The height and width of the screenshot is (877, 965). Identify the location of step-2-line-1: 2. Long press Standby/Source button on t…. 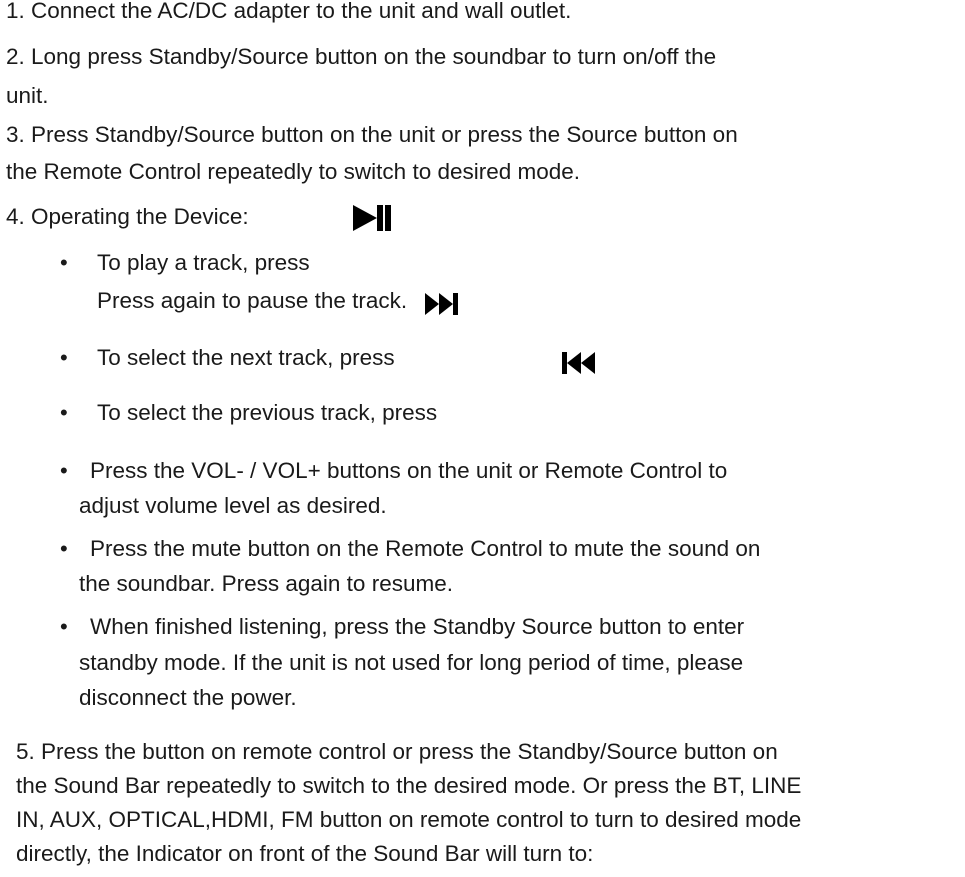
(361, 56).